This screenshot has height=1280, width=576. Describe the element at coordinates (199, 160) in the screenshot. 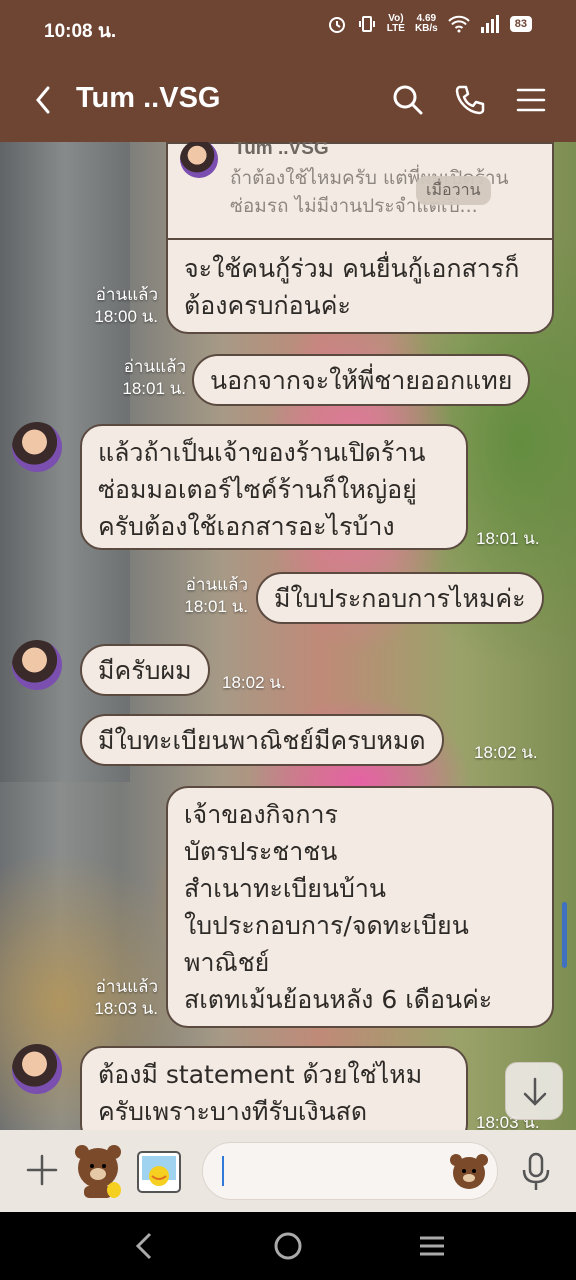

I see `reply-avatar` at that location.